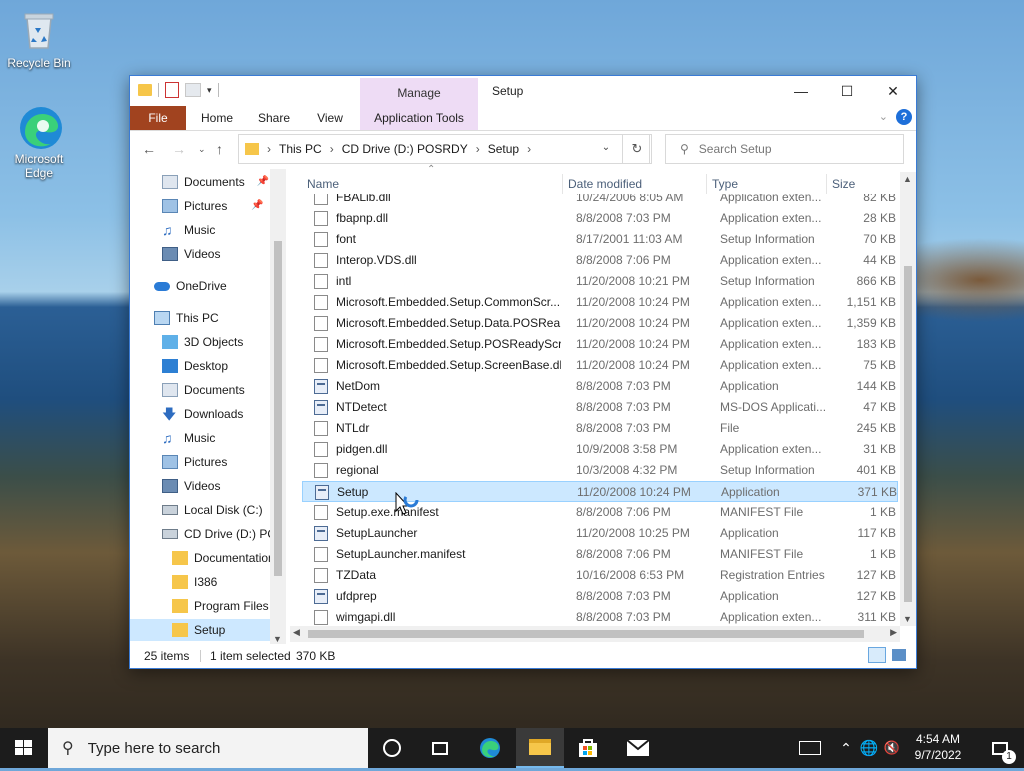 The width and height of the screenshot is (1024, 771). I want to click on column-header-size: Size, so click(843, 184).